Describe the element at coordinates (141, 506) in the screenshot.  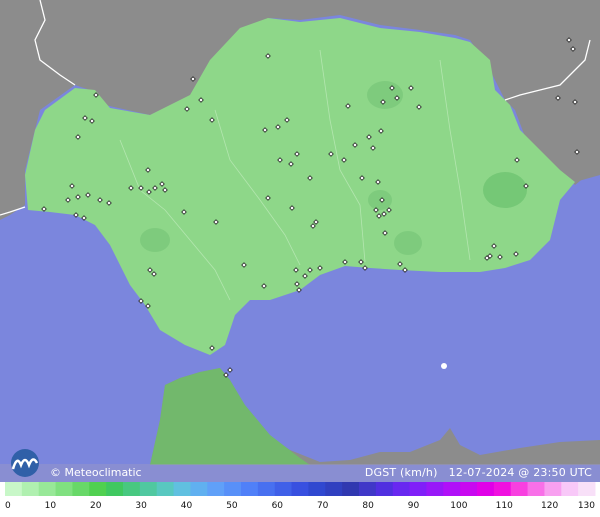
I see `legend-tick-label: 30` at that location.